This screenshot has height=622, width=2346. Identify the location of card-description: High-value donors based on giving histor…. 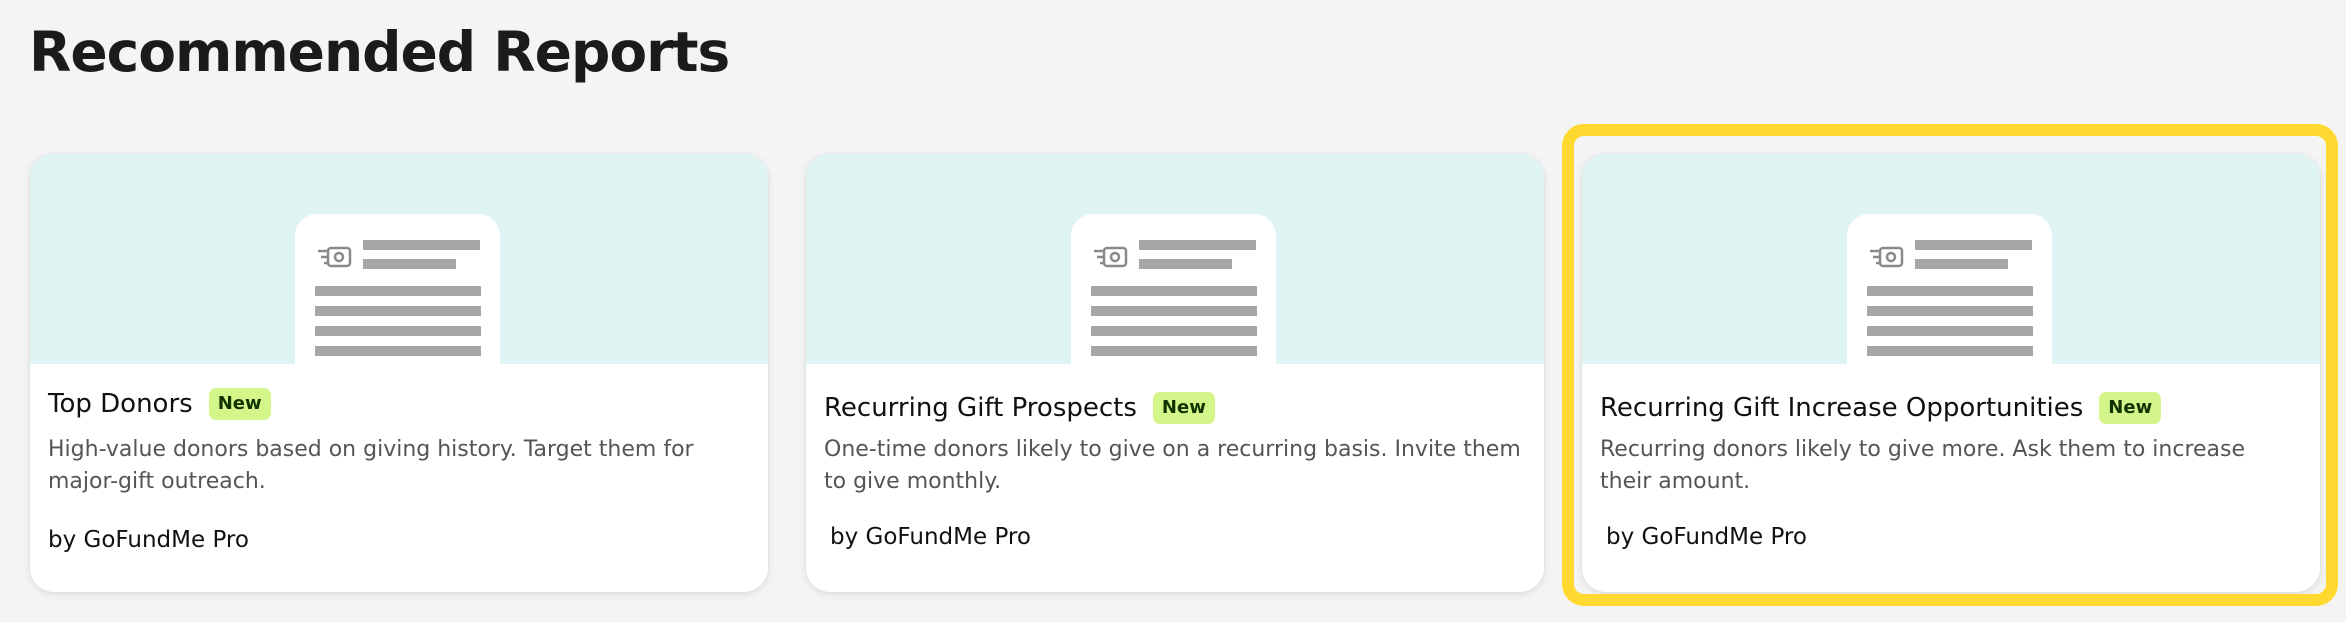
(371, 465).